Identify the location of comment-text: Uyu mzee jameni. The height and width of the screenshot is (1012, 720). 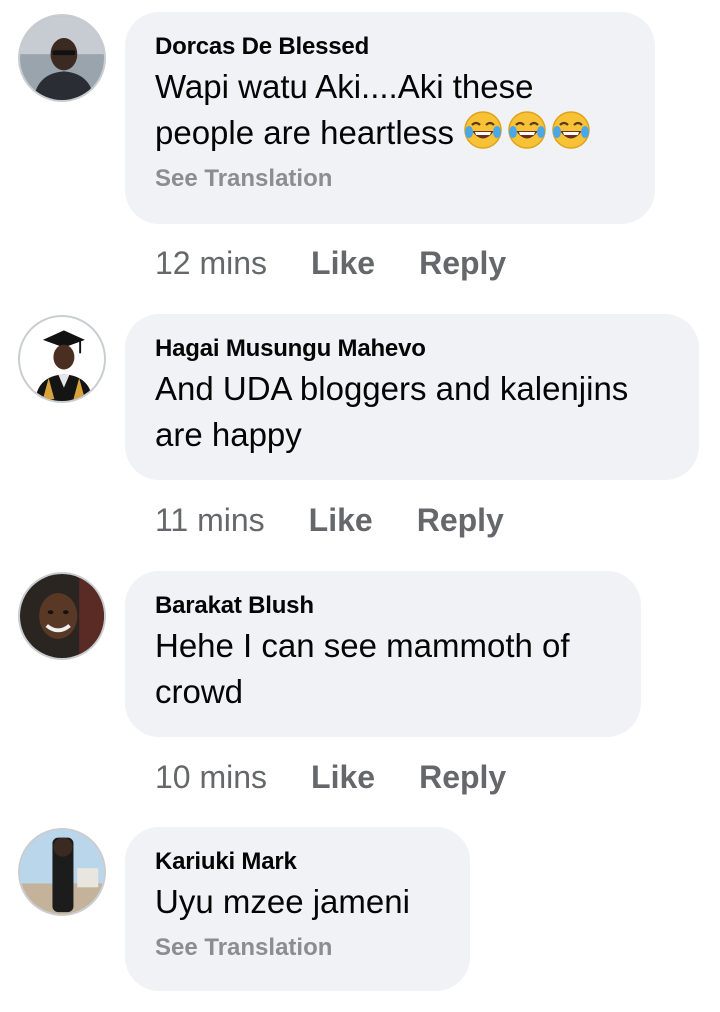
(282, 901).